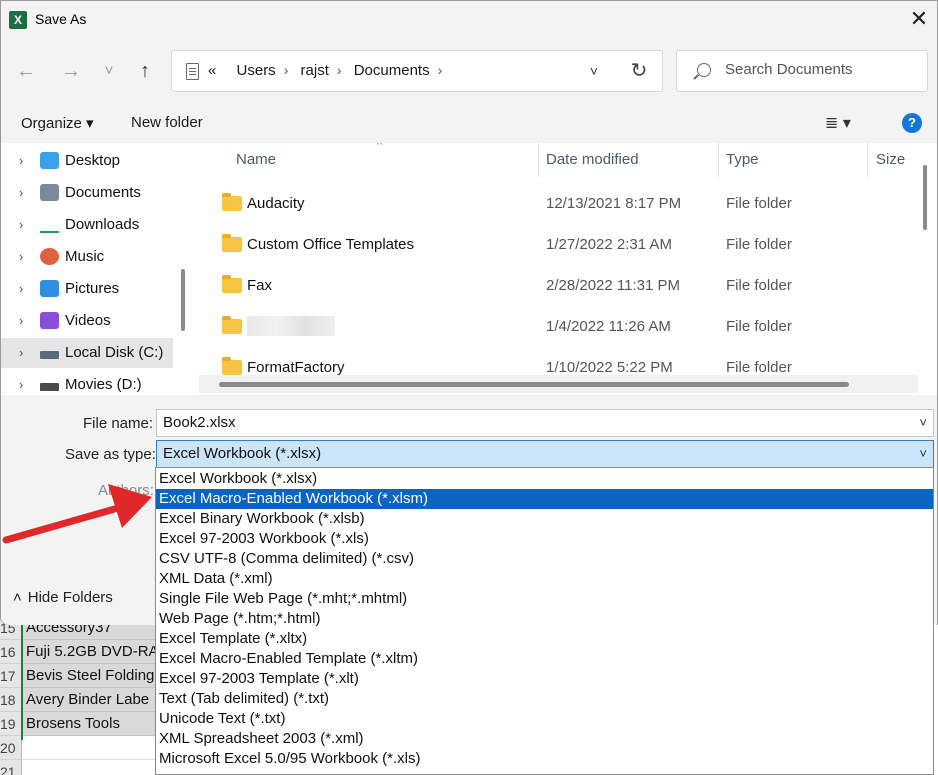 Image resolution: width=938 pixels, height=775 pixels. I want to click on save-type-option: Single File Web Page (*.mht;*.mhtml), so click(544, 599).